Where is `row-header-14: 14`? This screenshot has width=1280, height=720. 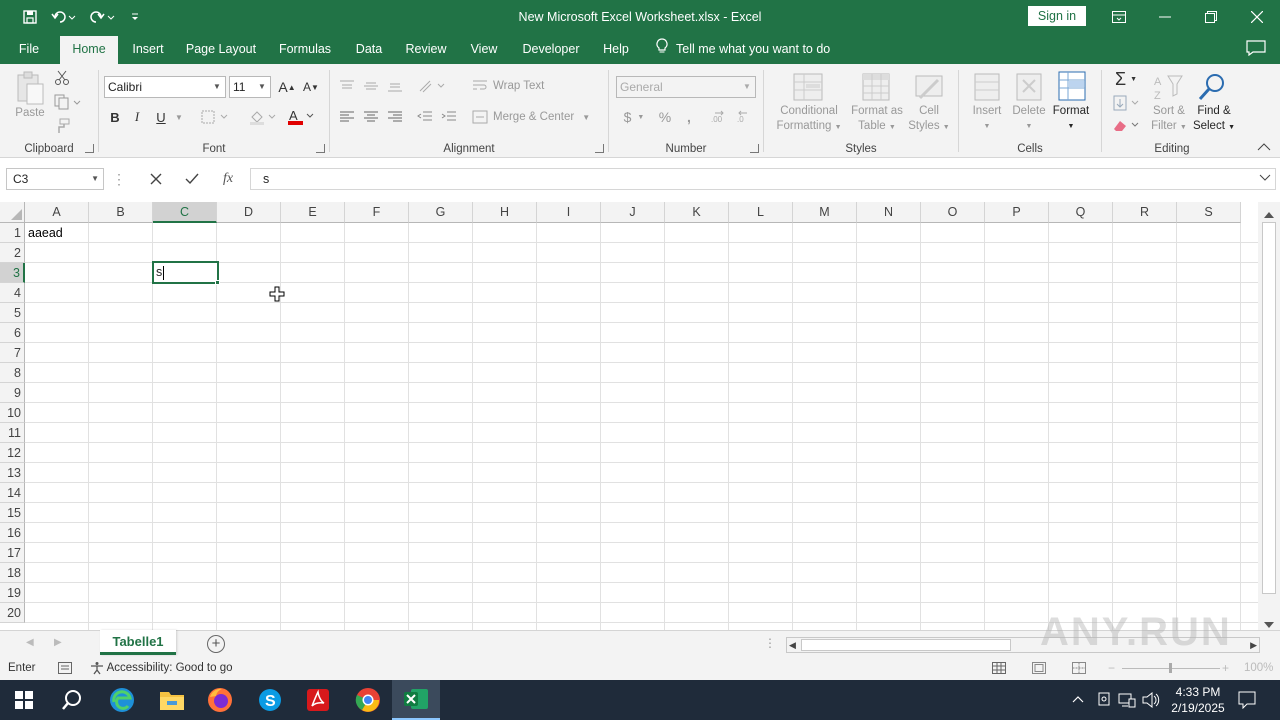 row-header-14: 14 is located at coordinates (12, 493).